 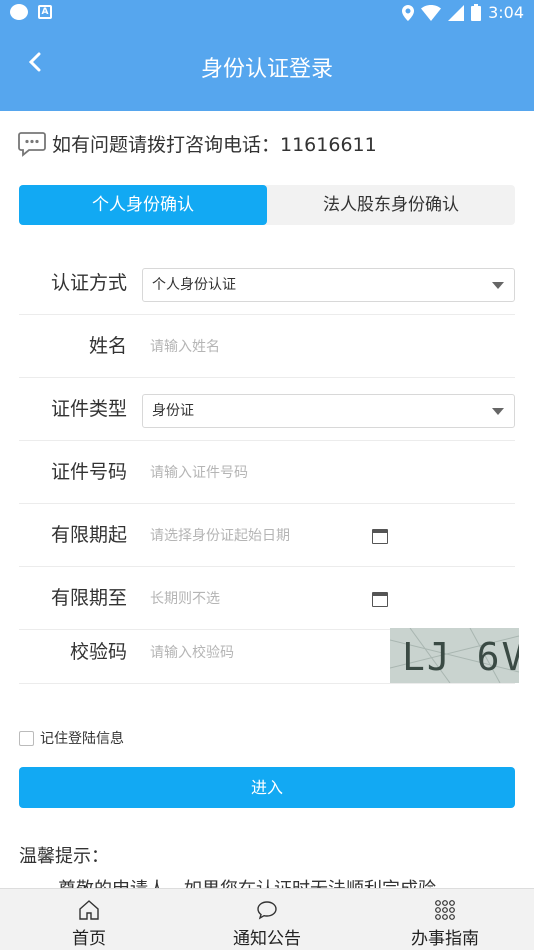 What do you see at coordinates (262, 653) in the screenshot?
I see `captcha-input` at bounding box center [262, 653].